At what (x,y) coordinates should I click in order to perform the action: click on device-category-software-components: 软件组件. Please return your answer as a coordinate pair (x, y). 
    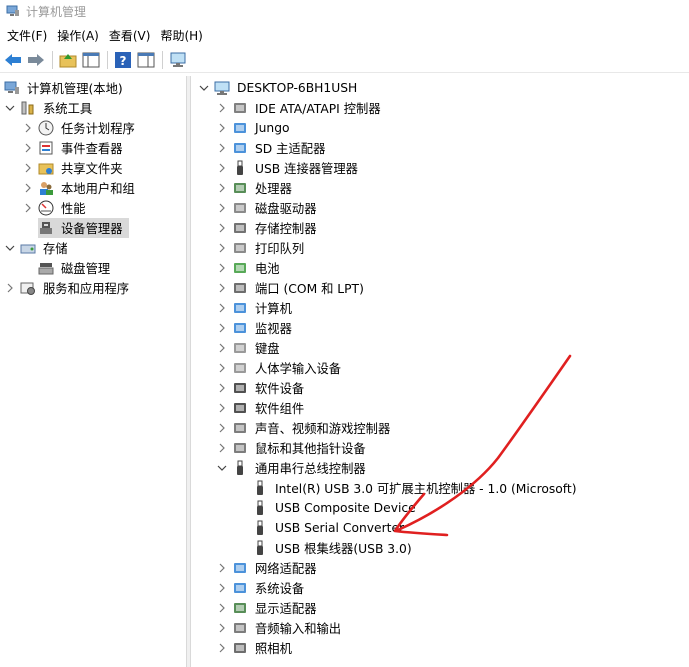
    Looking at the image, I should click on (261, 408).